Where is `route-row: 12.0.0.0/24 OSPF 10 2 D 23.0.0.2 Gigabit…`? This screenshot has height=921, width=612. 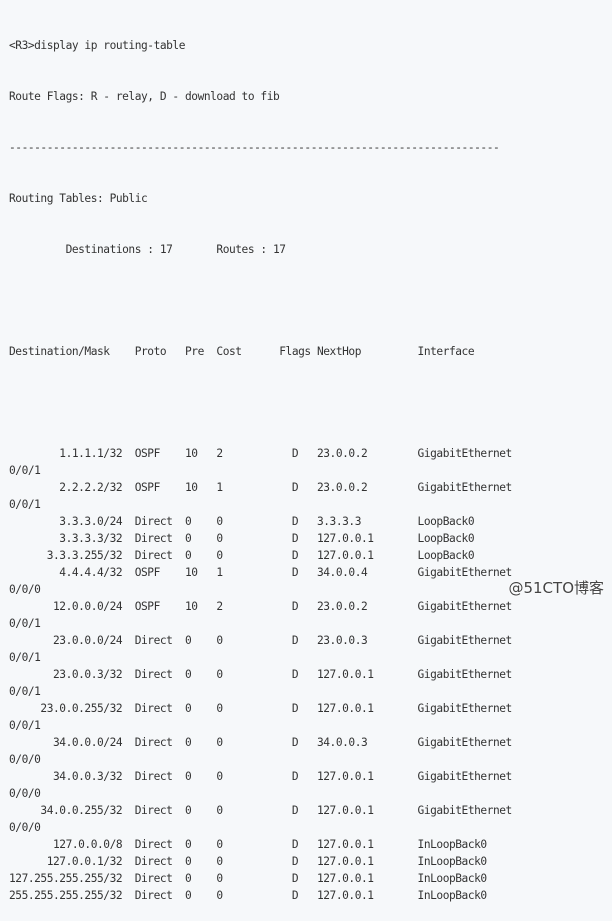
route-row: 12.0.0.0/24 OSPF 10 2 D 23.0.0.2 Gigabit… is located at coordinates (260, 606).